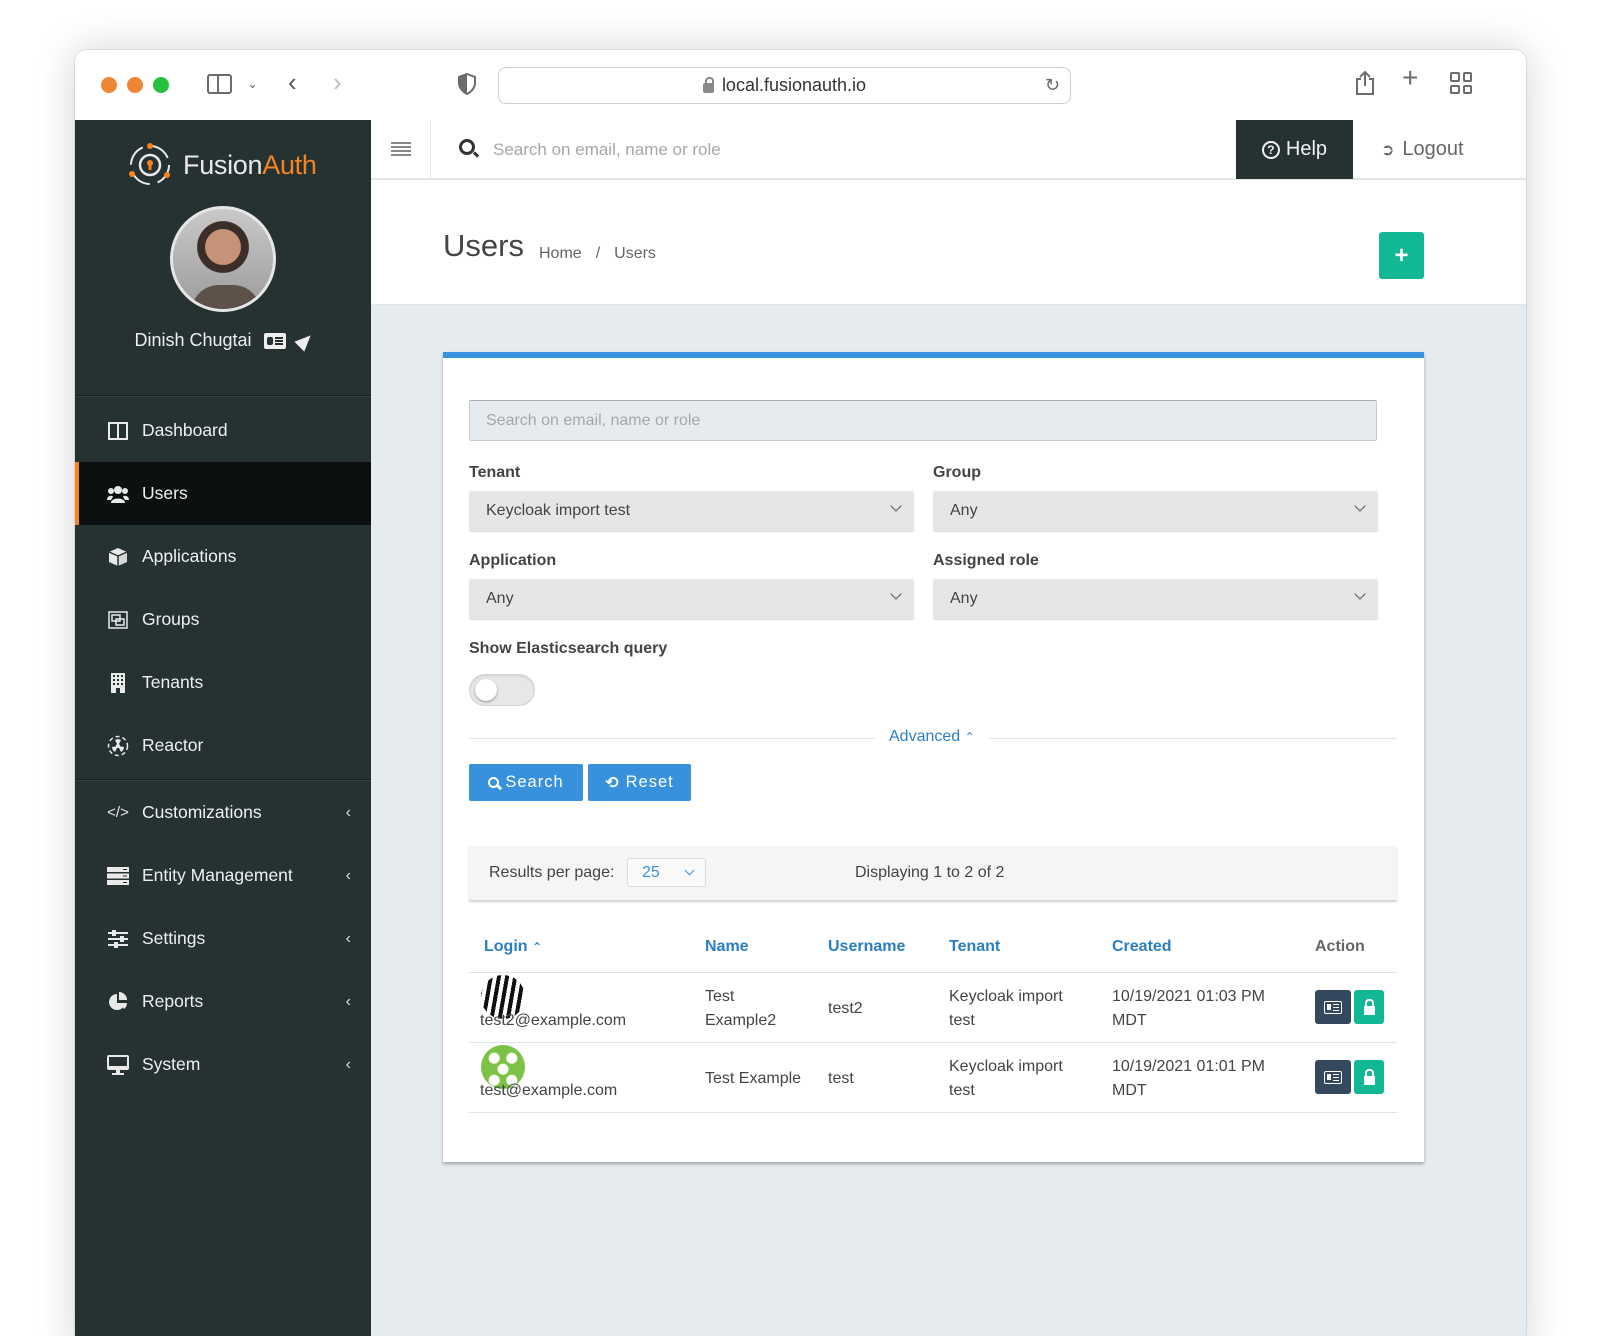  Describe the element at coordinates (223, 1064) in the screenshot. I see `sidebar-item-system: System ‹` at that location.